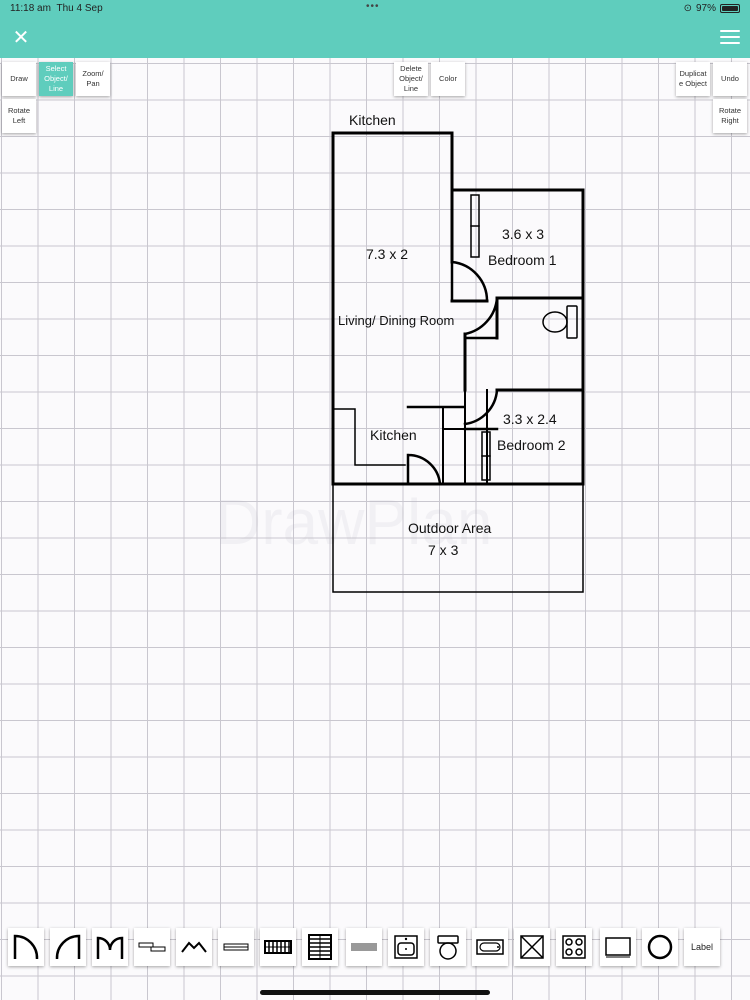 This screenshot has width=750, height=1000. What do you see at coordinates (522, 260) in the screenshot?
I see `room-label-bedroom1: Bedroom 1` at bounding box center [522, 260].